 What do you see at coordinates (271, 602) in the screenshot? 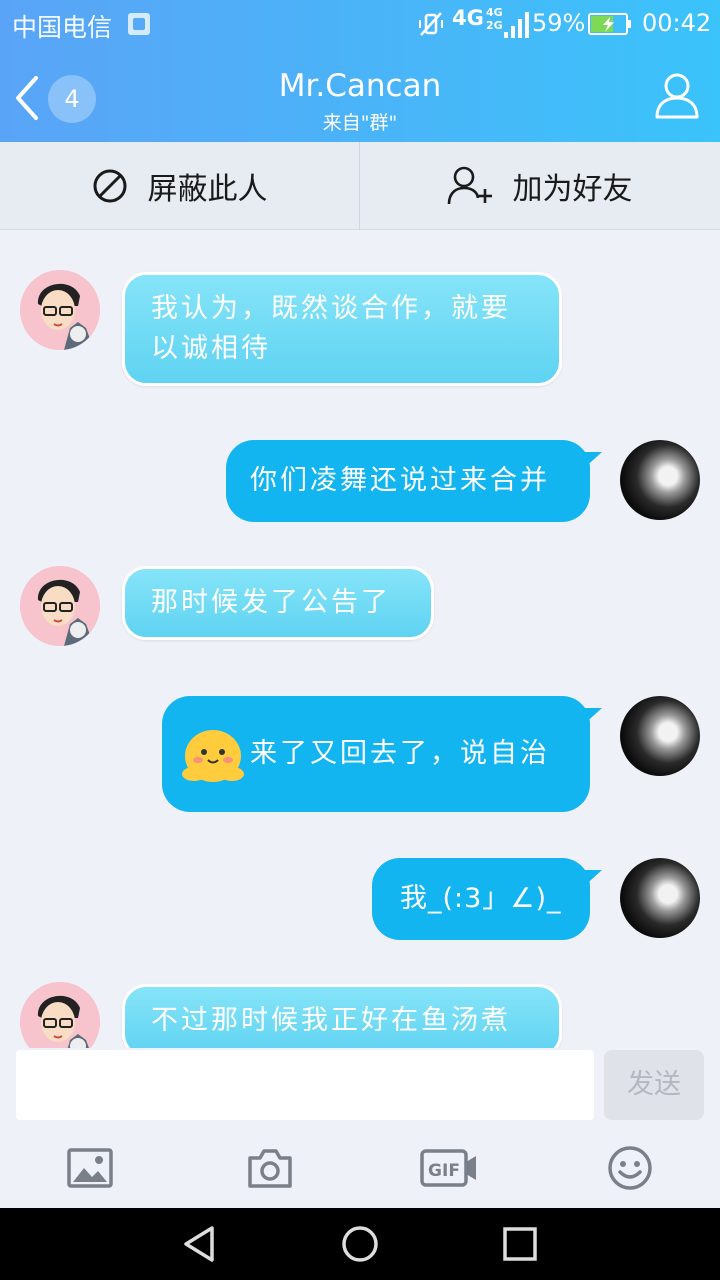
I see `message-text: 那时候发了公告了` at bounding box center [271, 602].